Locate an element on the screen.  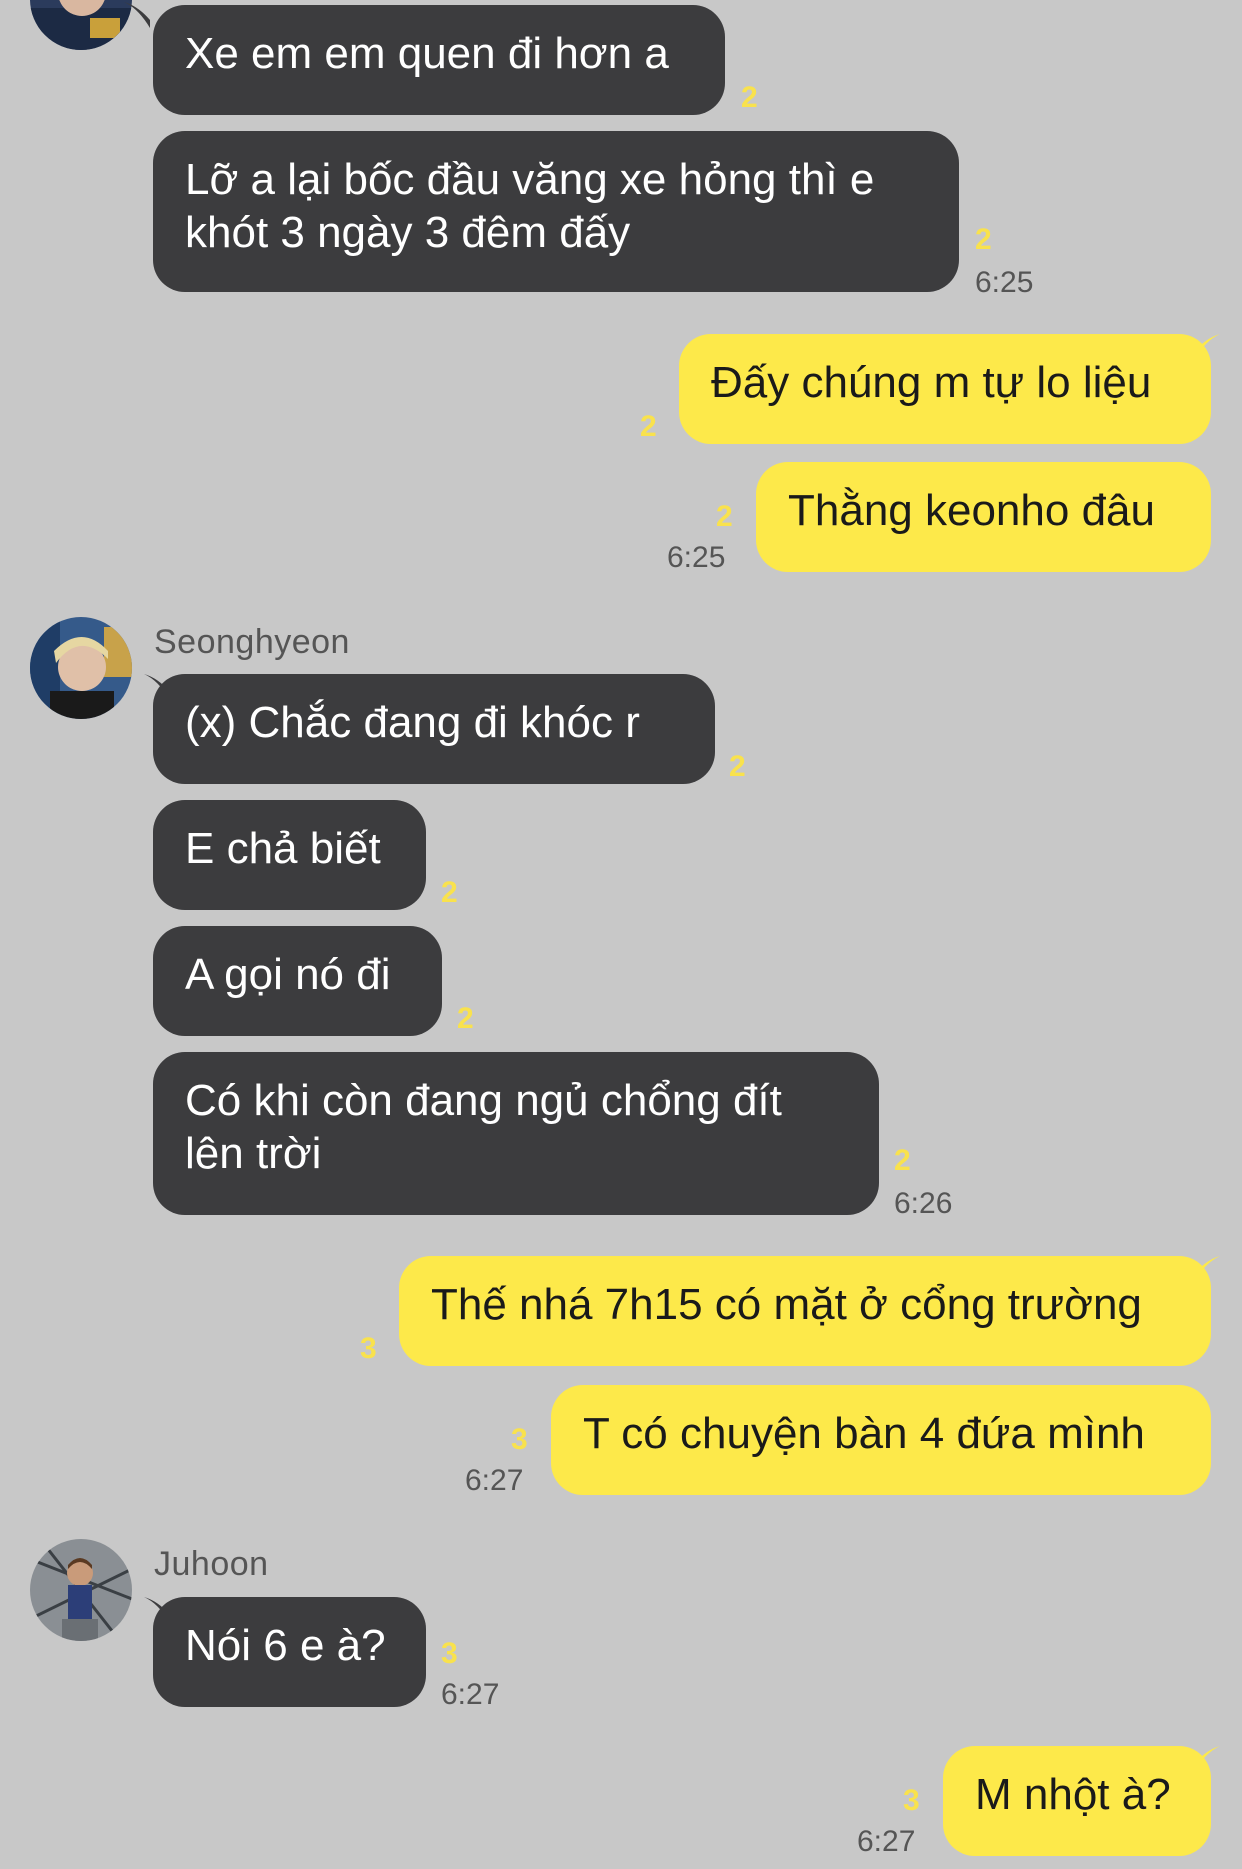
message-bubble: T có chuyện bàn 4 đứa mình is located at coordinates (881, 1440).